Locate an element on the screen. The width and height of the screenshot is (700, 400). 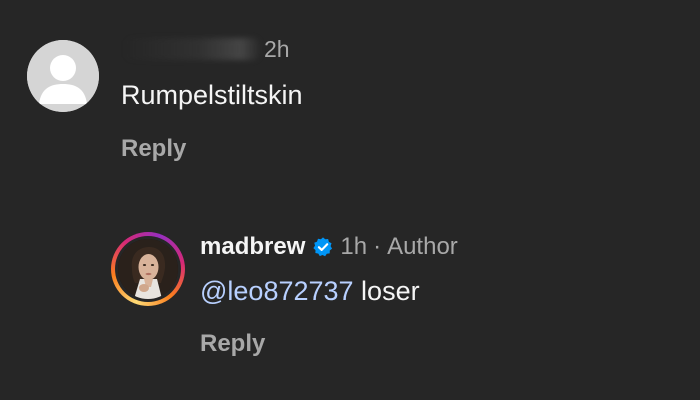
default-avatar-icon is located at coordinates (63, 76).